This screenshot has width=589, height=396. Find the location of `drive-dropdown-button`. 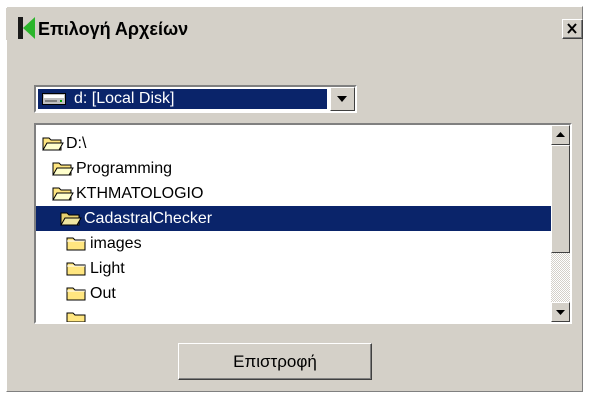

drive-dropdown-button is located at coordinates (342, 99).